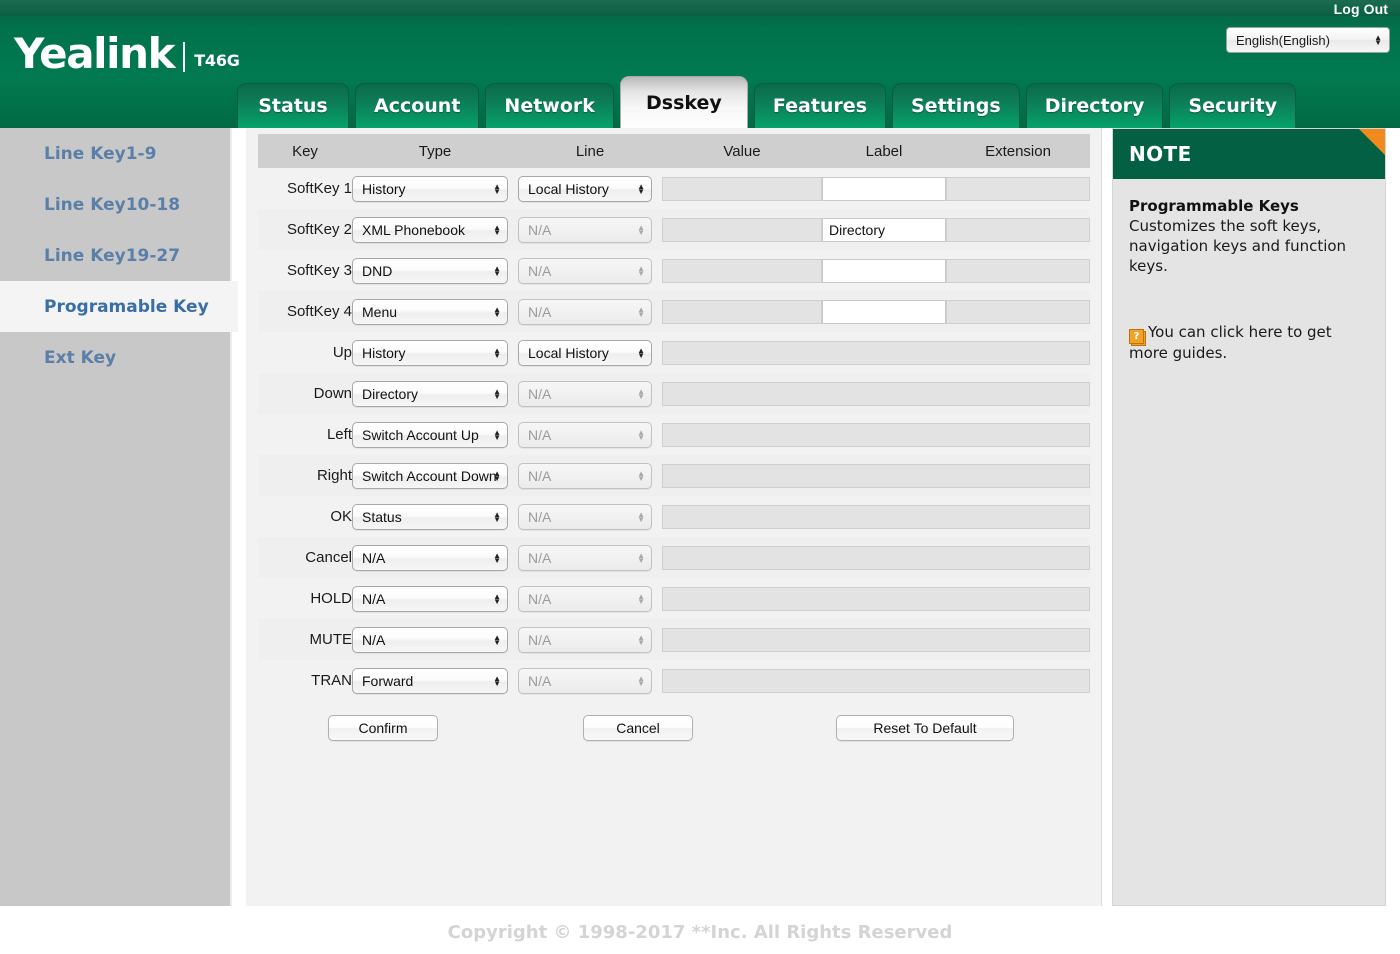  Describe the element at coordinates (1136, 336) in the screenshot. I see `help-question-icon: ?` at that location.